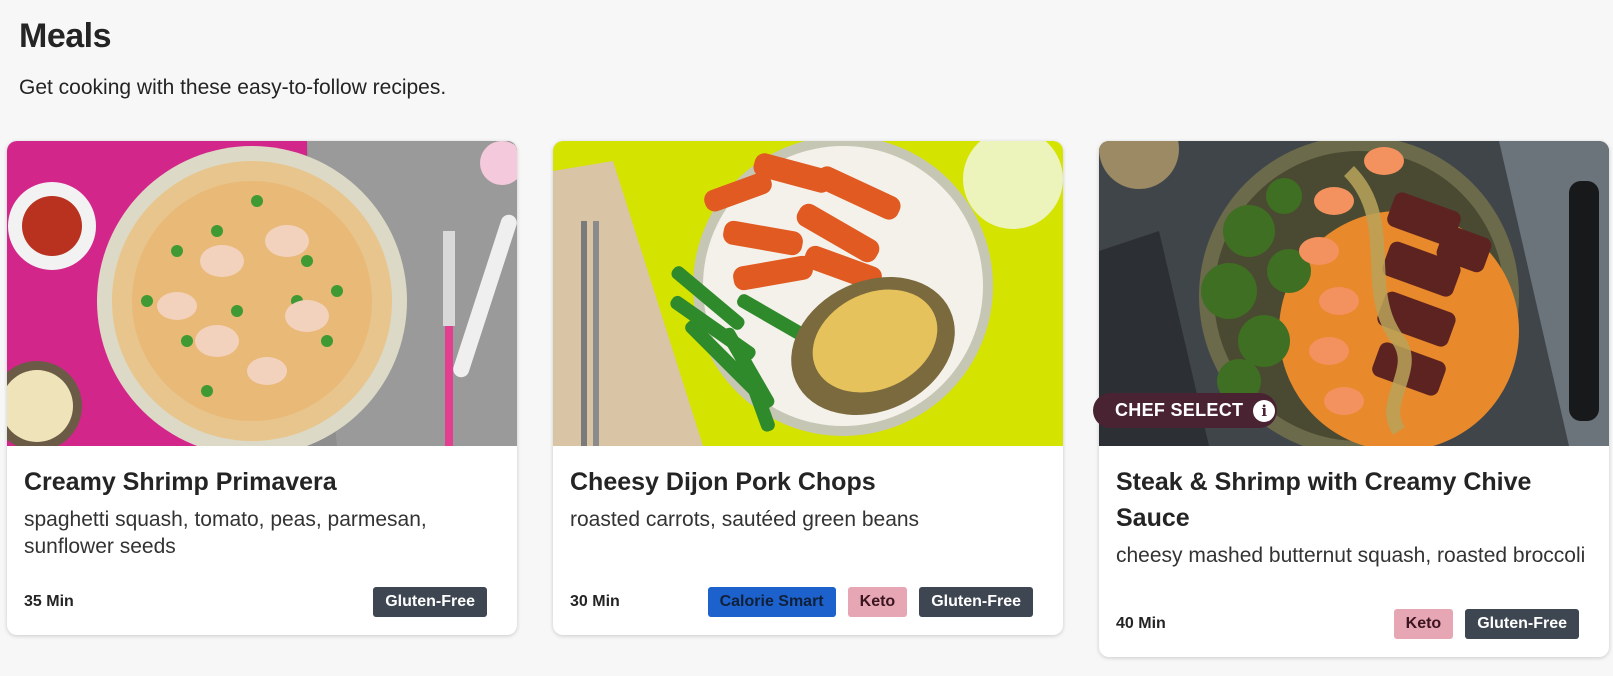 This screenshot has width=1613, height=676. I want to click on meal-description: roasted carrots, sautéed green beans, so click(745, 519).